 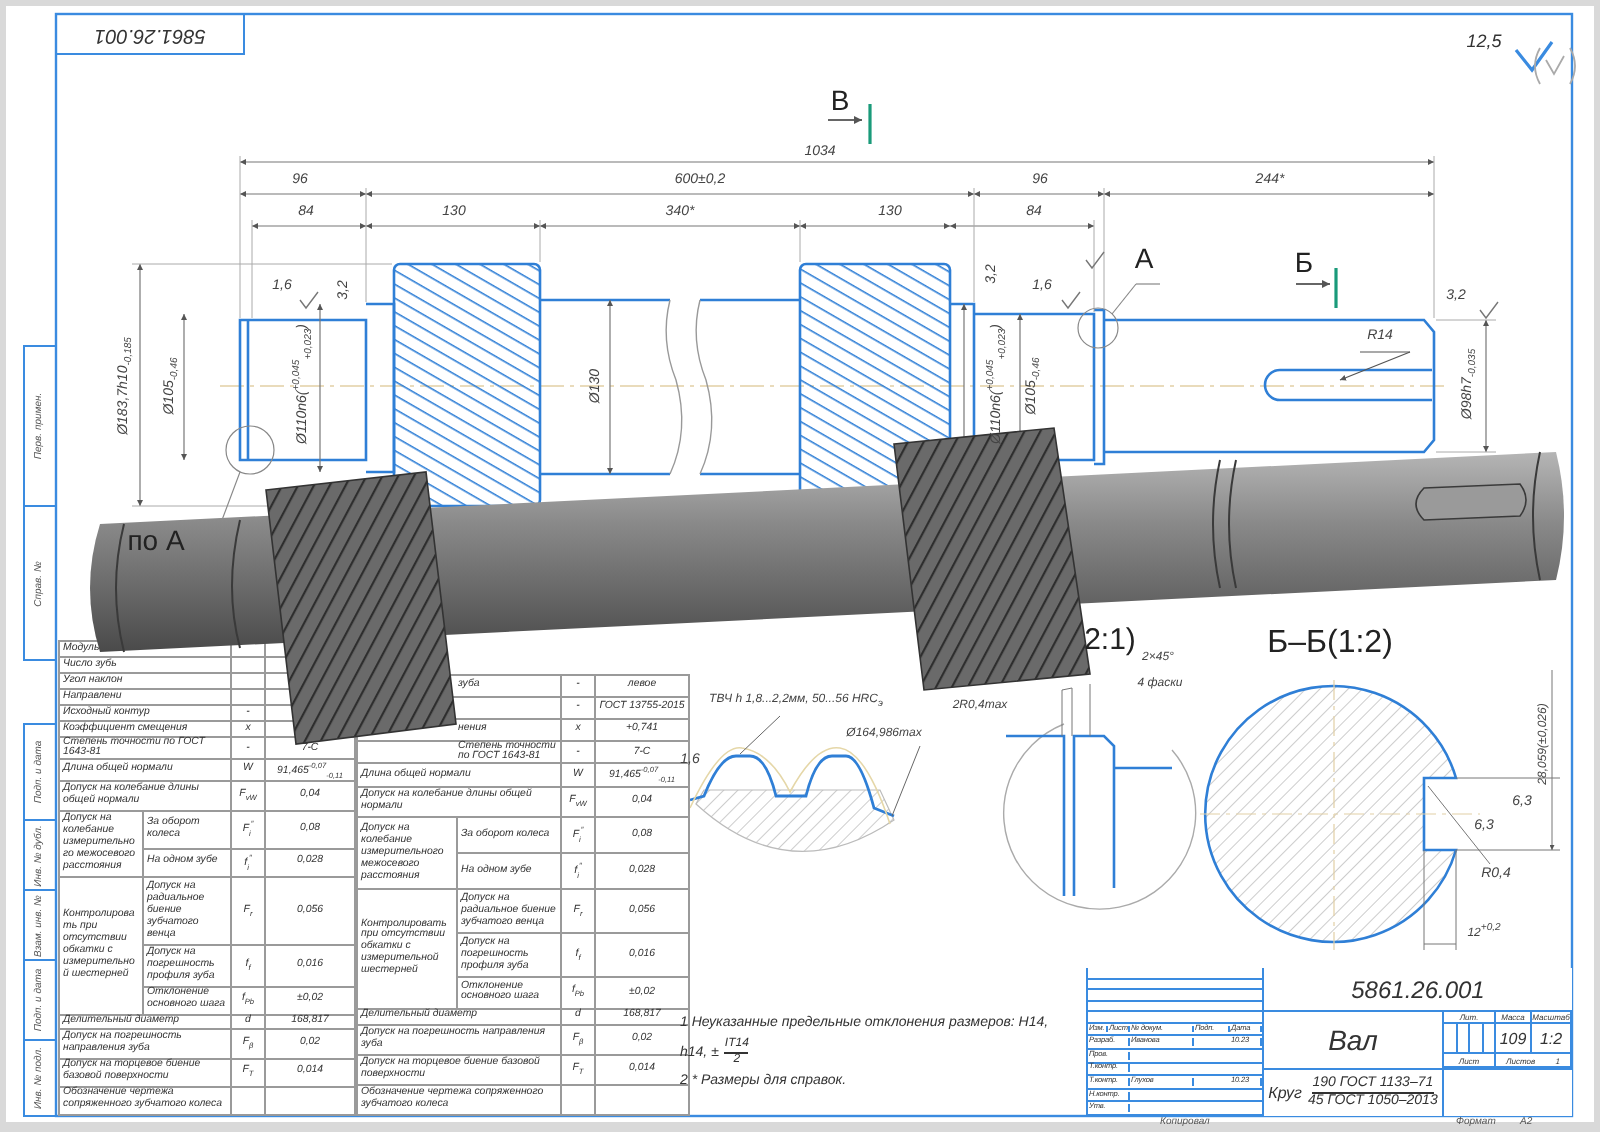 What do you see at coordinates (1555, 66) in the screenshot?
I see `roughness-sign-icon` at bounding box center [1555, 66].